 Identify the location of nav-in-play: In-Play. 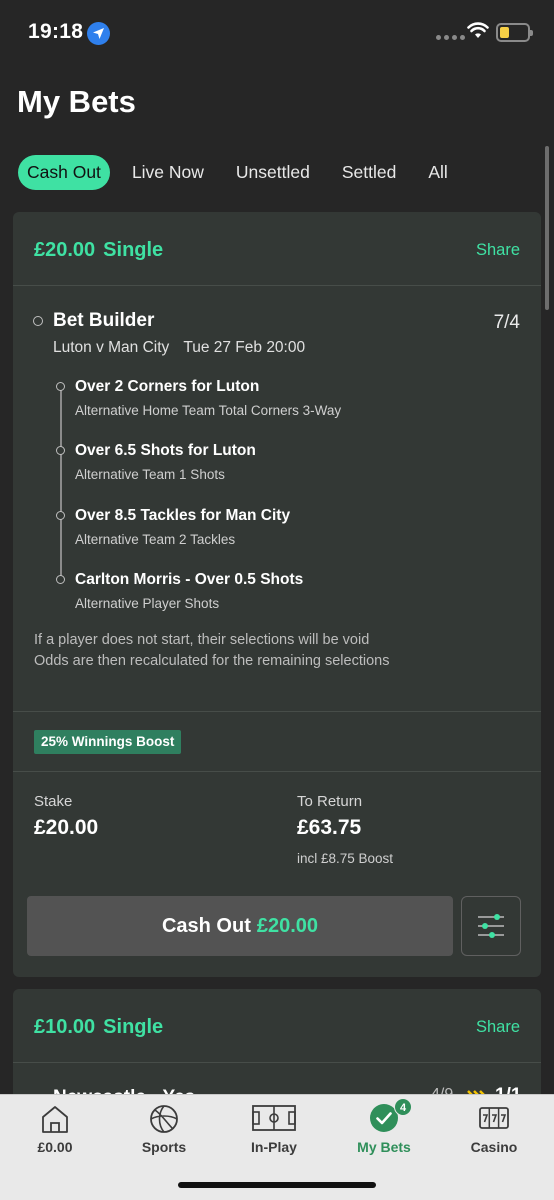
(274, 1131).